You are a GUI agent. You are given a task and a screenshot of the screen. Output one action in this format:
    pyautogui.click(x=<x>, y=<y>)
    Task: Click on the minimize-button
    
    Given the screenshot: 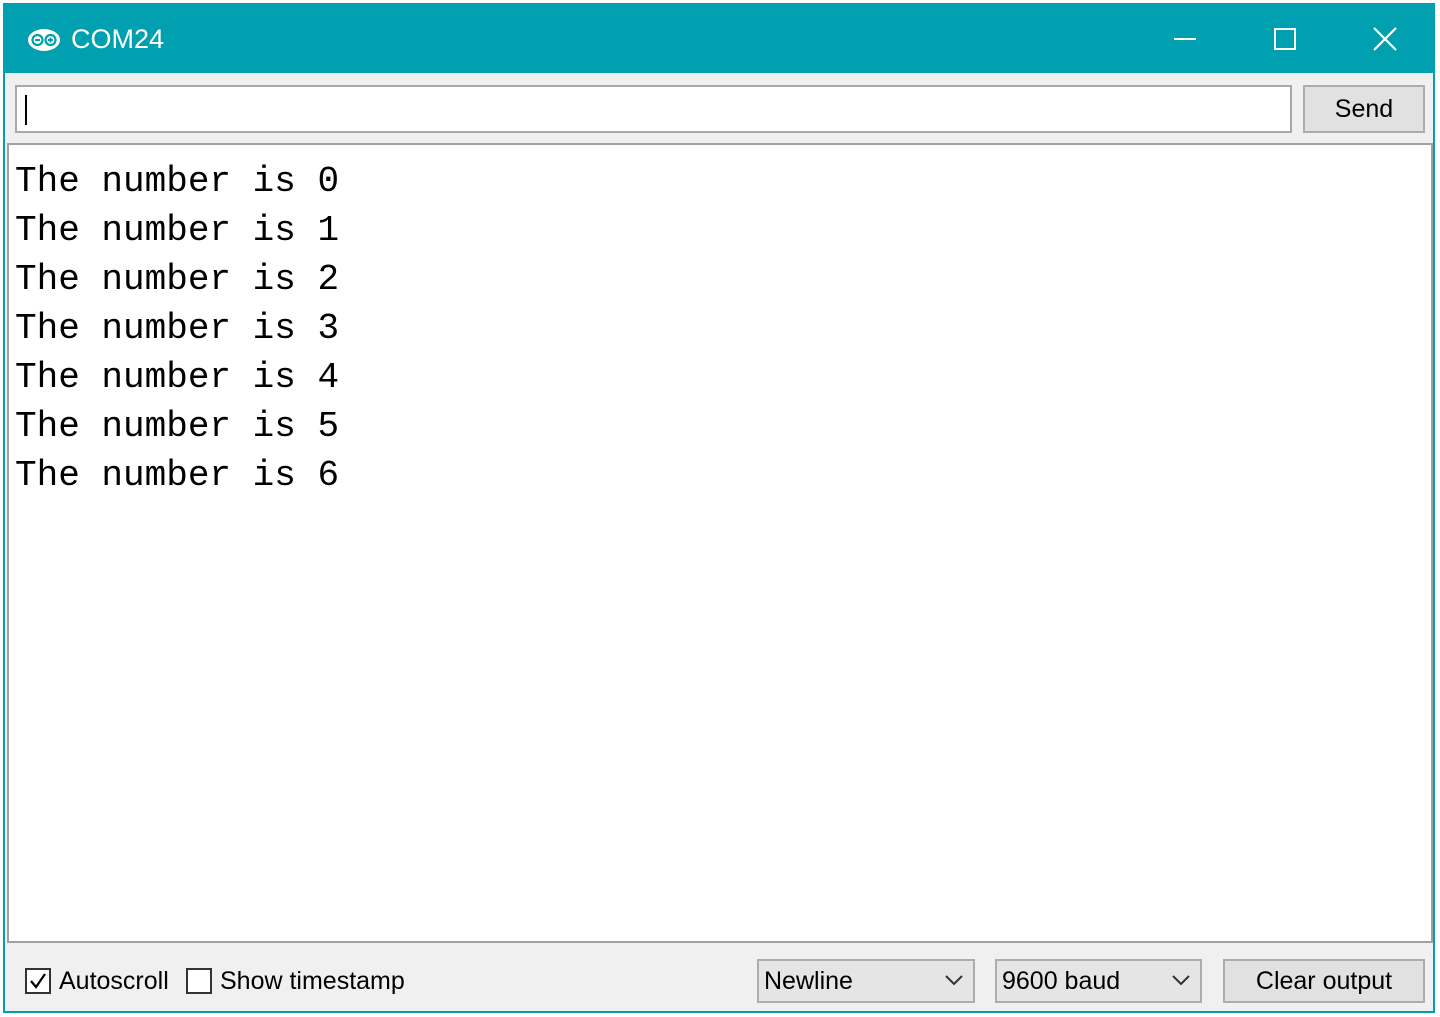 What is the action you would take?
    pyautogui.click(x=1185, y=39)
    